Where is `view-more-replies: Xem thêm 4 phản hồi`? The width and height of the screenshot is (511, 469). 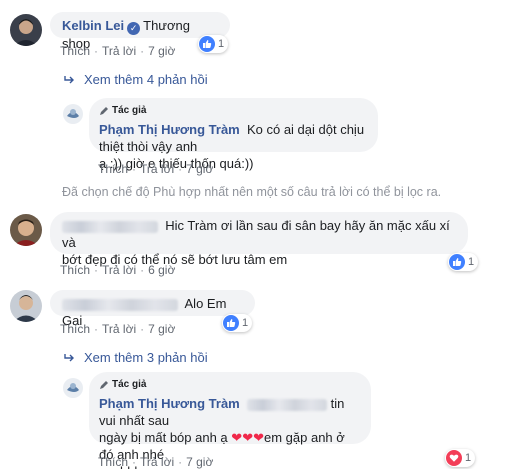 view-more-replies: Xem thêm 4 phản hồi is located at coordinates (136, 79).